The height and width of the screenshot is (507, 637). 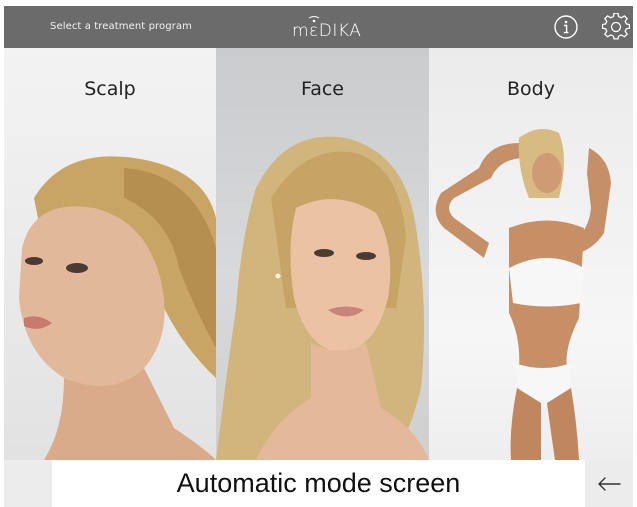 I want to click on gear-icon, so click(x=616, y=26).